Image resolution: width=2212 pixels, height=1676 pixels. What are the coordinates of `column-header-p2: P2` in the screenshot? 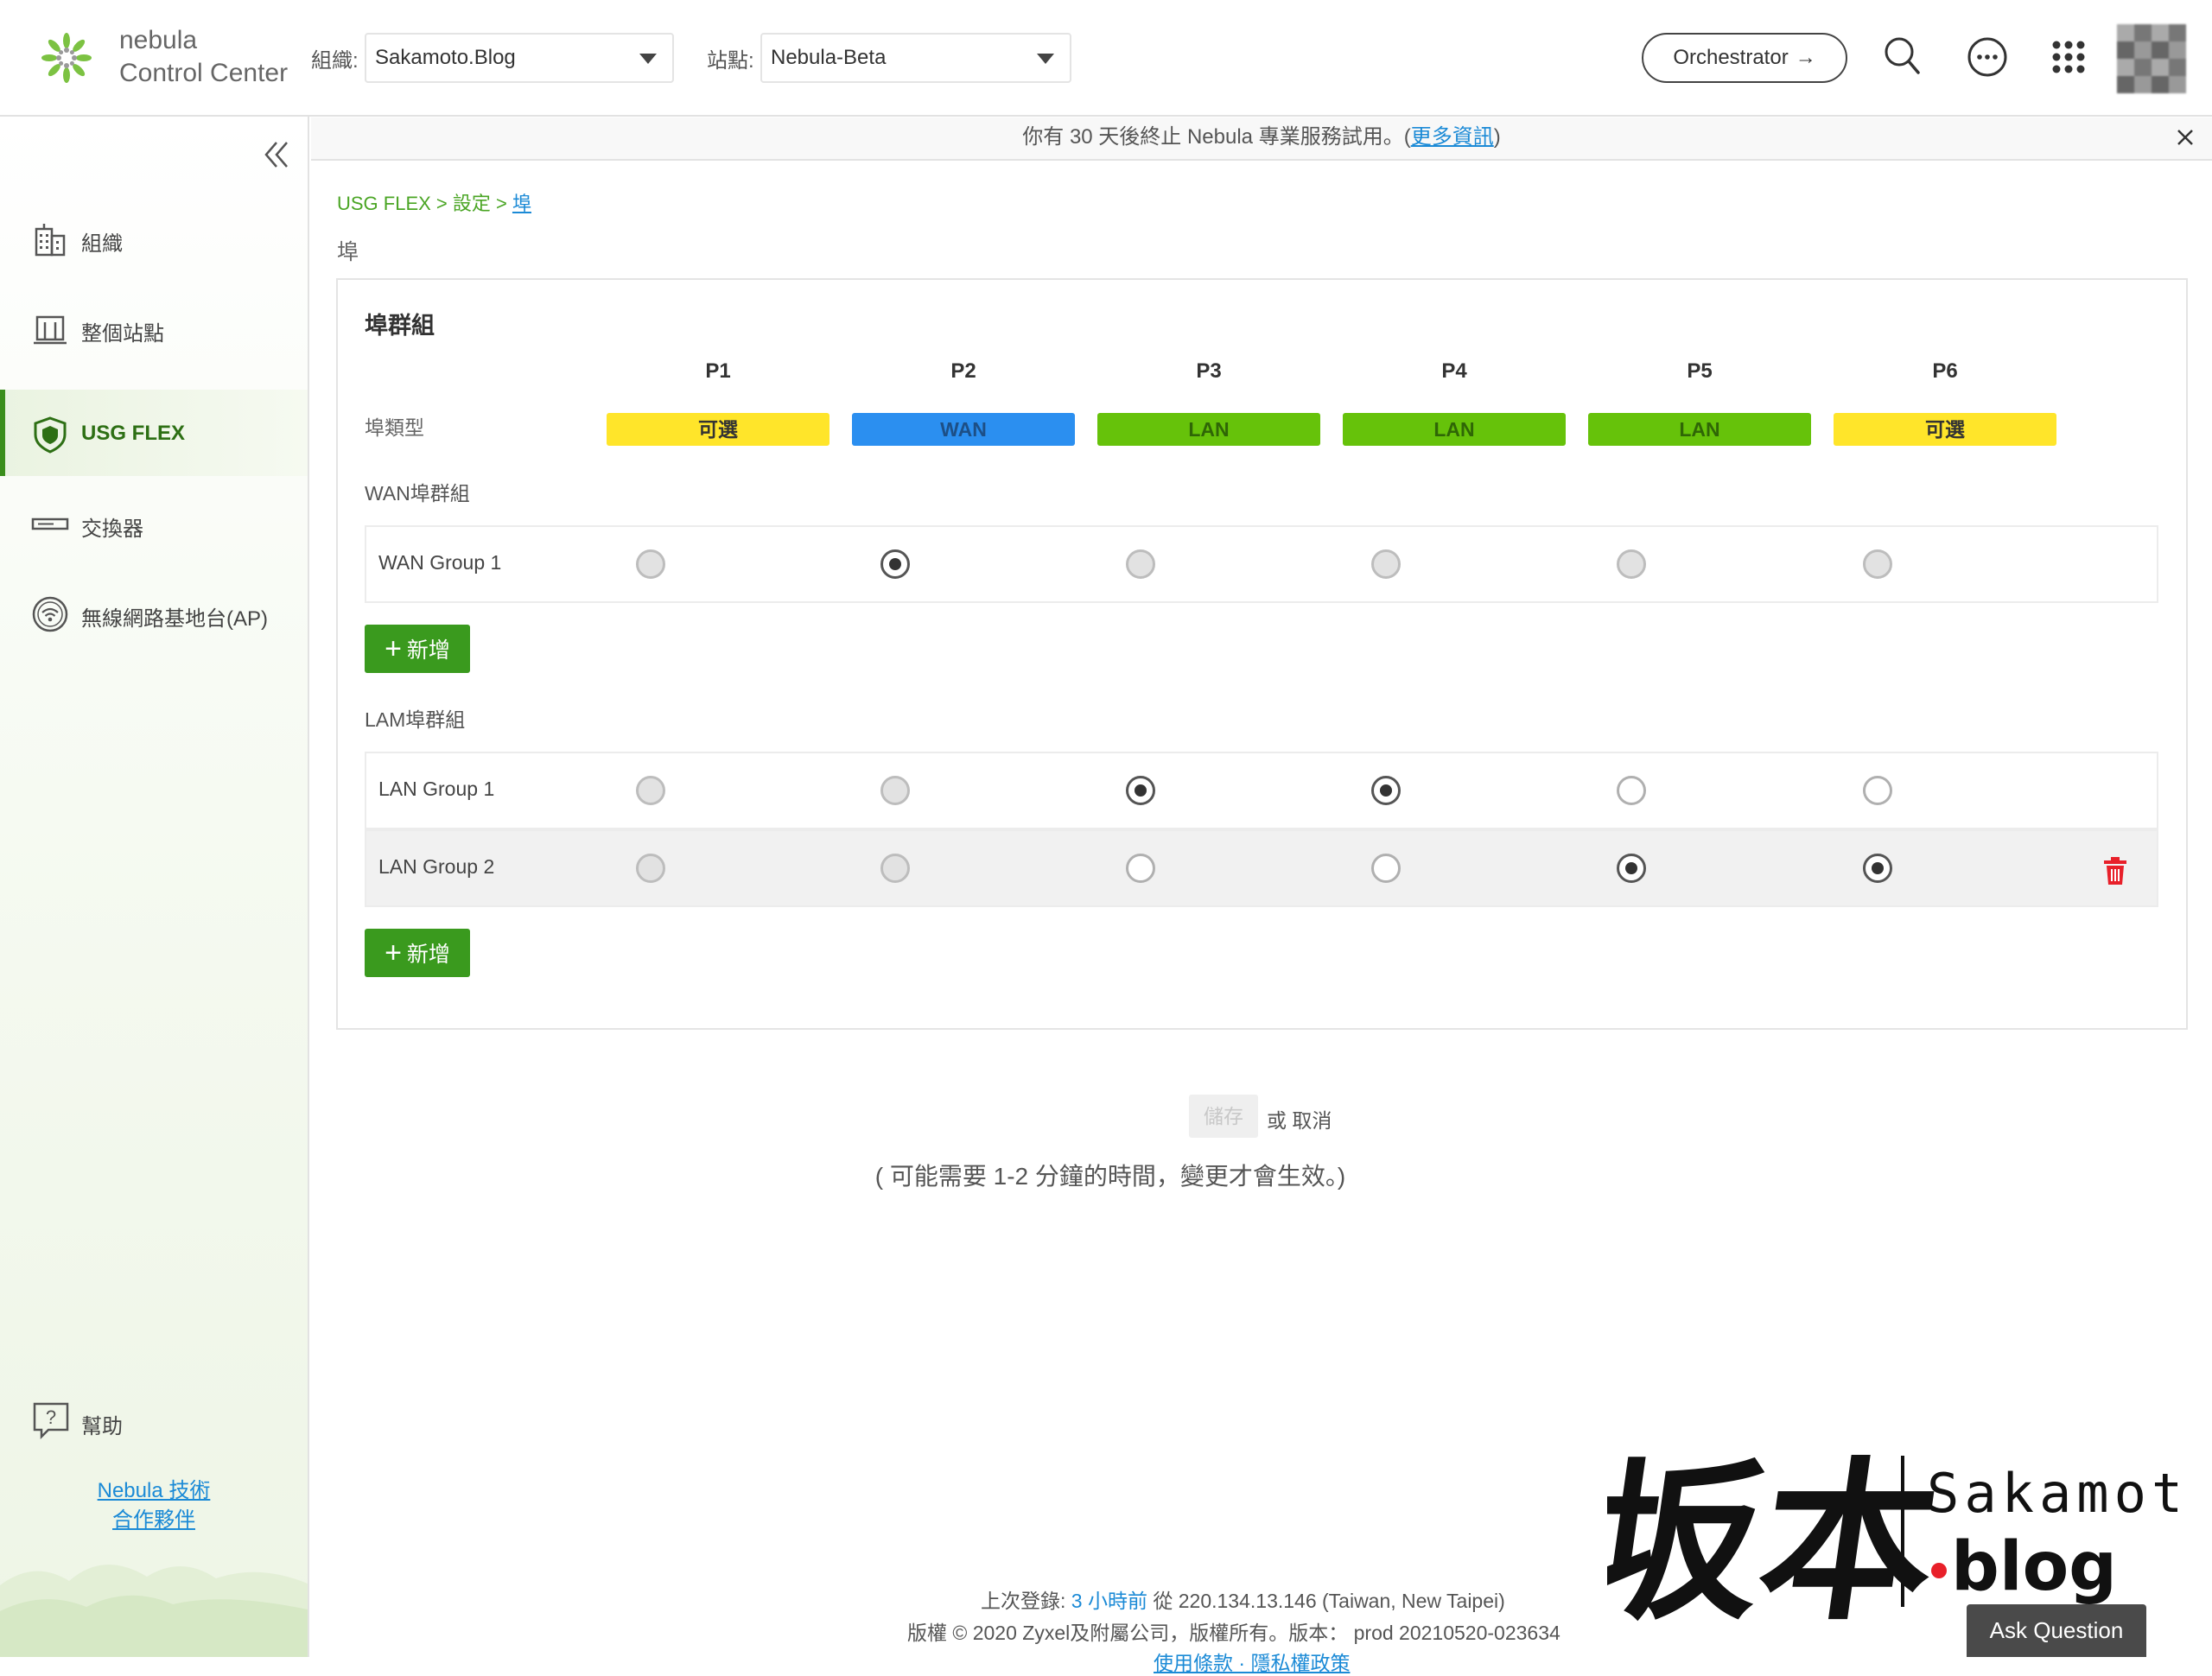 It's located at (963, 371).